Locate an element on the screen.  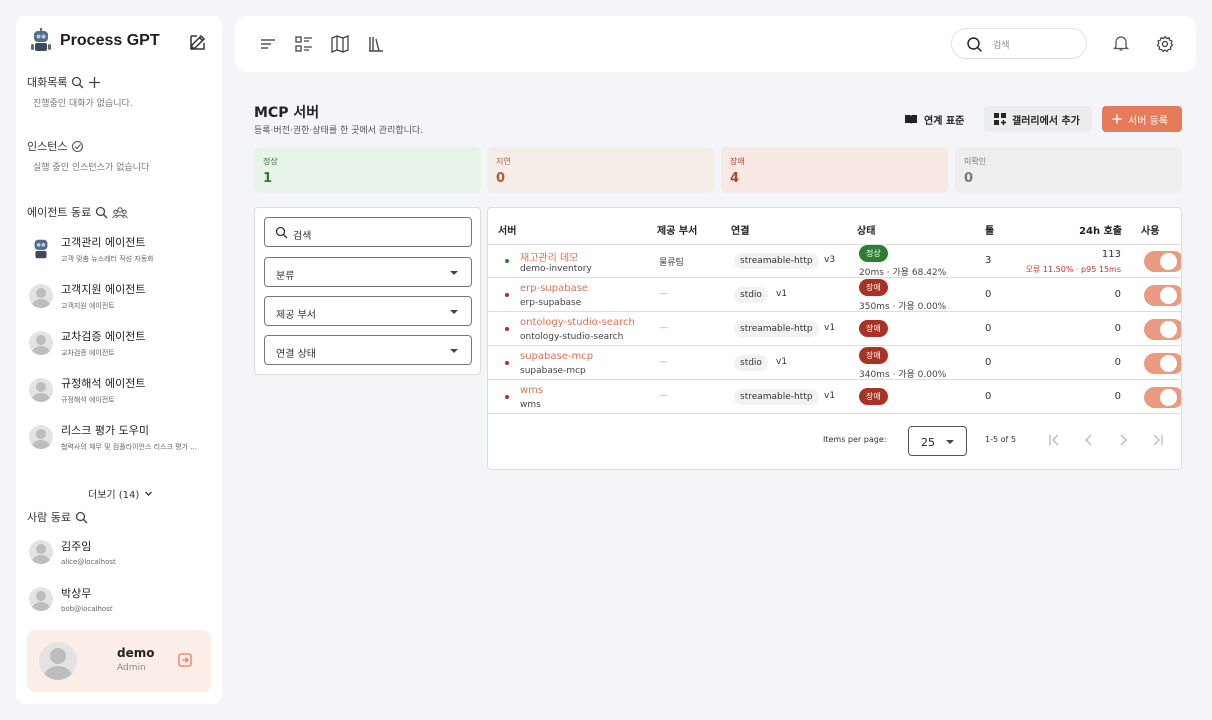
check-circle-icon is located at coordinates (77, 146).